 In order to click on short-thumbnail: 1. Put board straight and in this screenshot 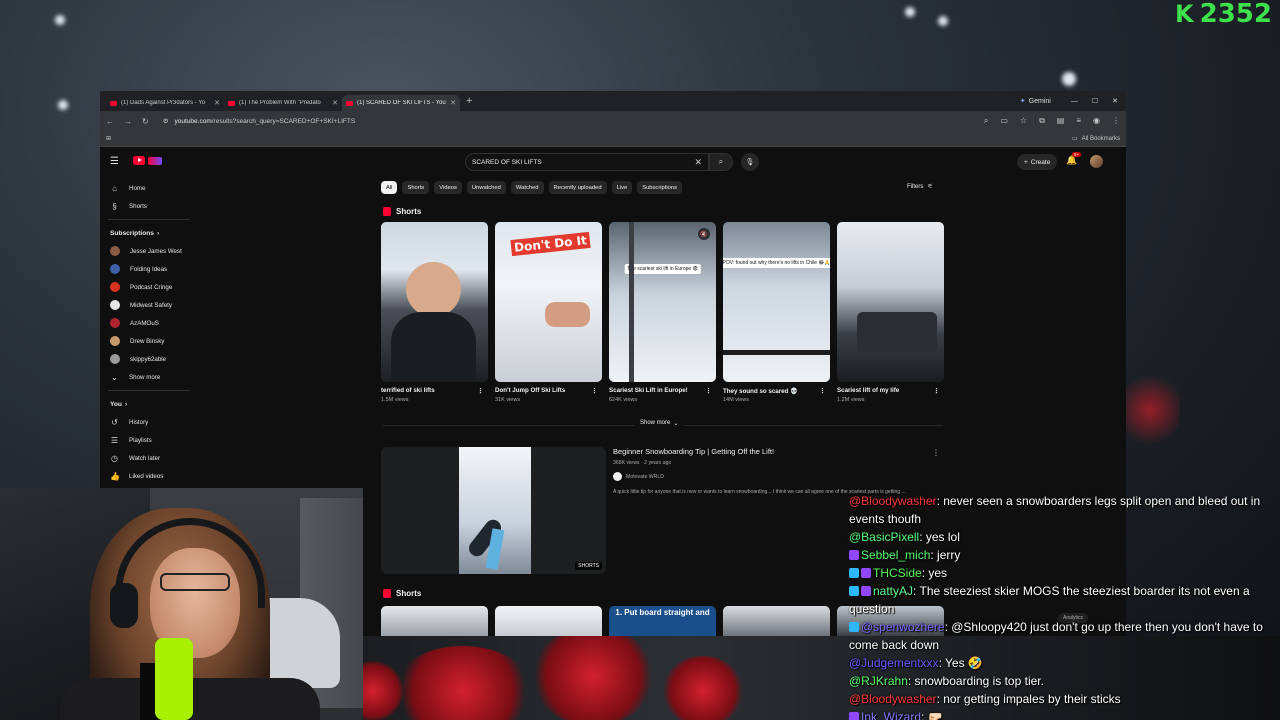, I will do `click(662, 621)`.